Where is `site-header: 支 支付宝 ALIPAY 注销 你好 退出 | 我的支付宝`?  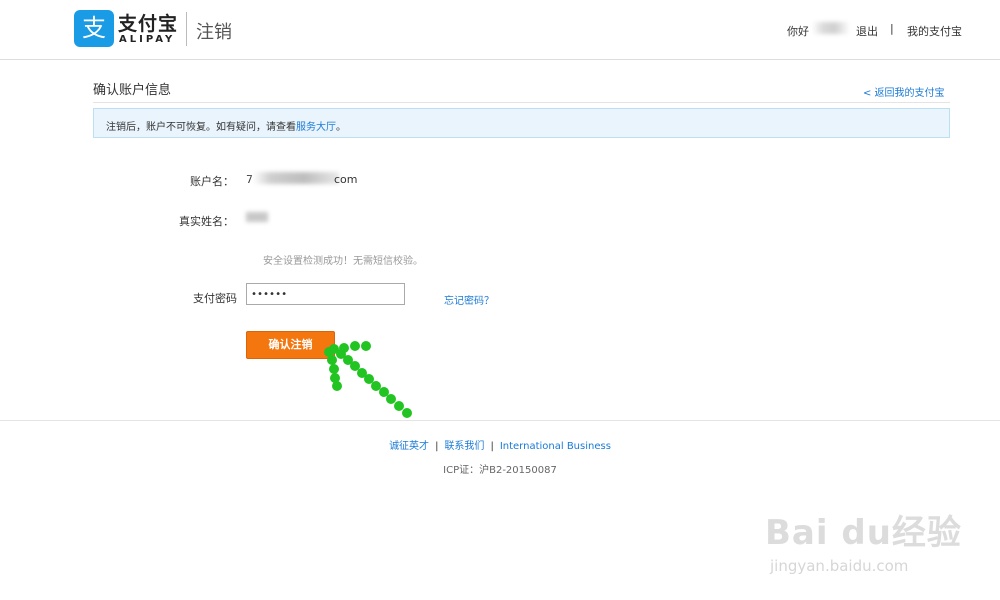
site-header: 支 支付宝 ALIPAY 注销 你好 退出 | 我的支付宝 is located at coordinates (500, 30).